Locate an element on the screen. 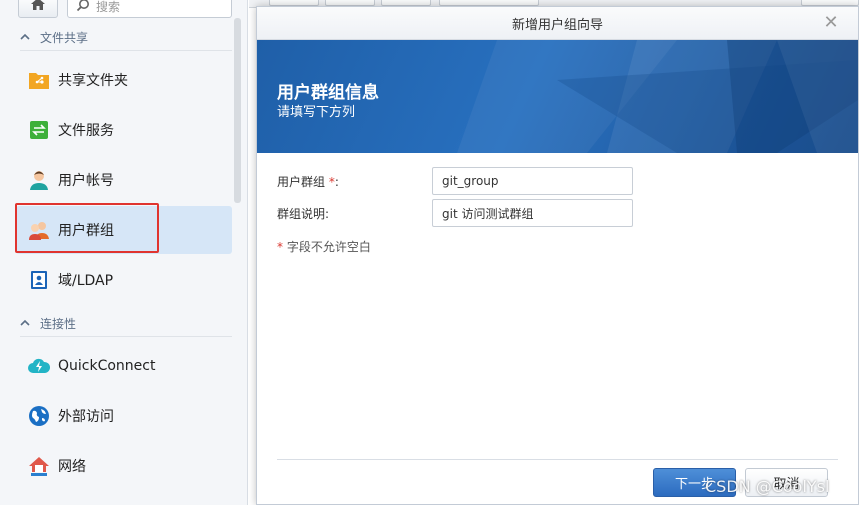 The image size is (859, 505). domain-ldap-icon is located at coordinates (39, 280).